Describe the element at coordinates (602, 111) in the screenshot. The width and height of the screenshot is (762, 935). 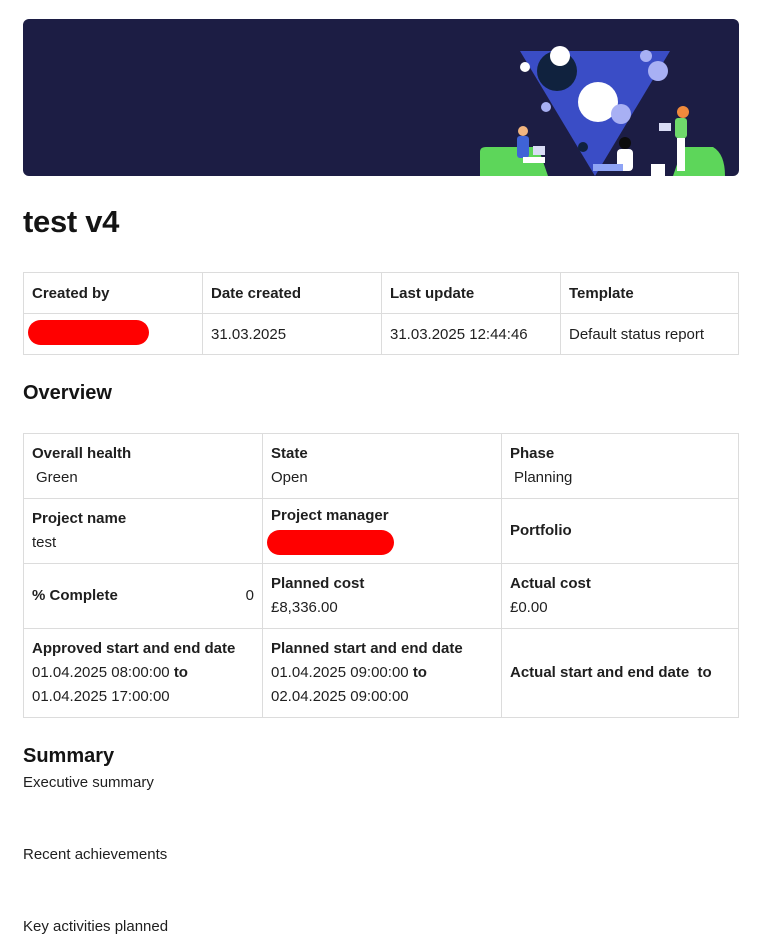
I see `banner-illustration` at that location.